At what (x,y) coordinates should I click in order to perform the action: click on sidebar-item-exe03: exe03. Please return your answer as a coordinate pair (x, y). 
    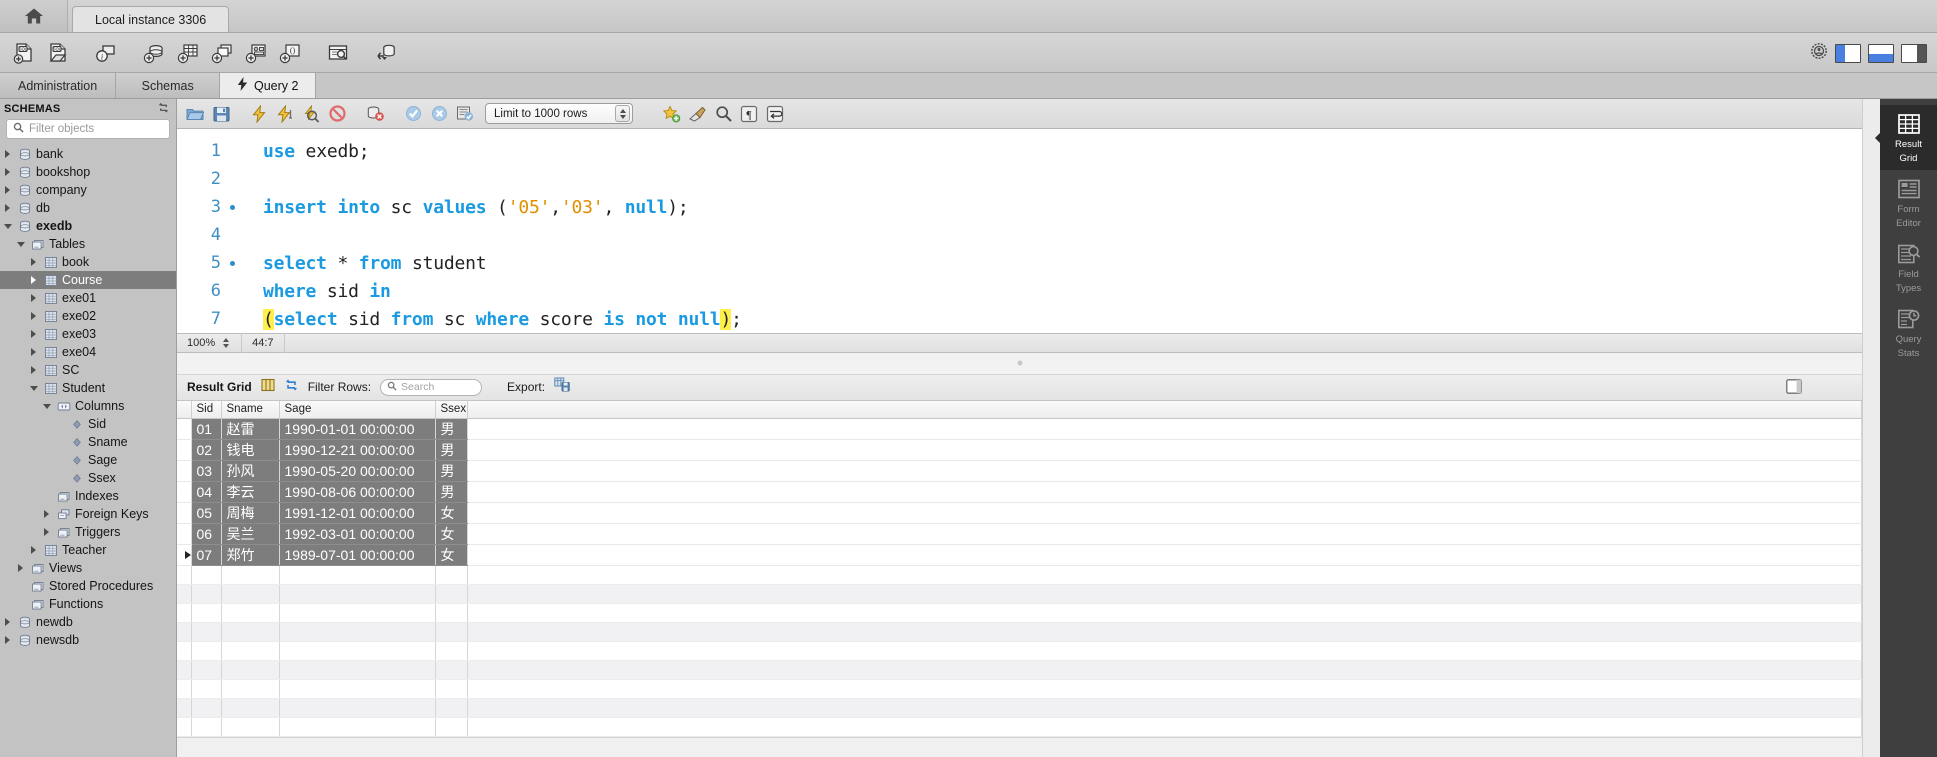
    Looking at the image, I should click on (88, 334).